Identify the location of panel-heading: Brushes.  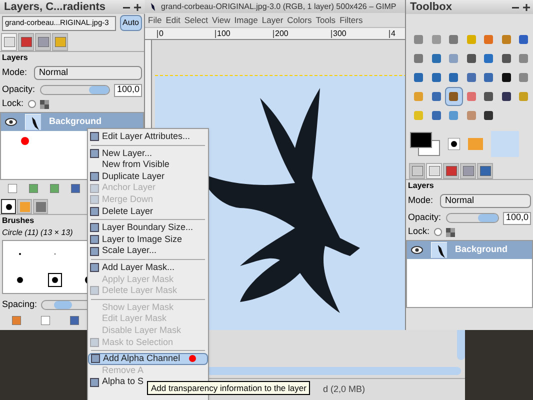
(18, 221).